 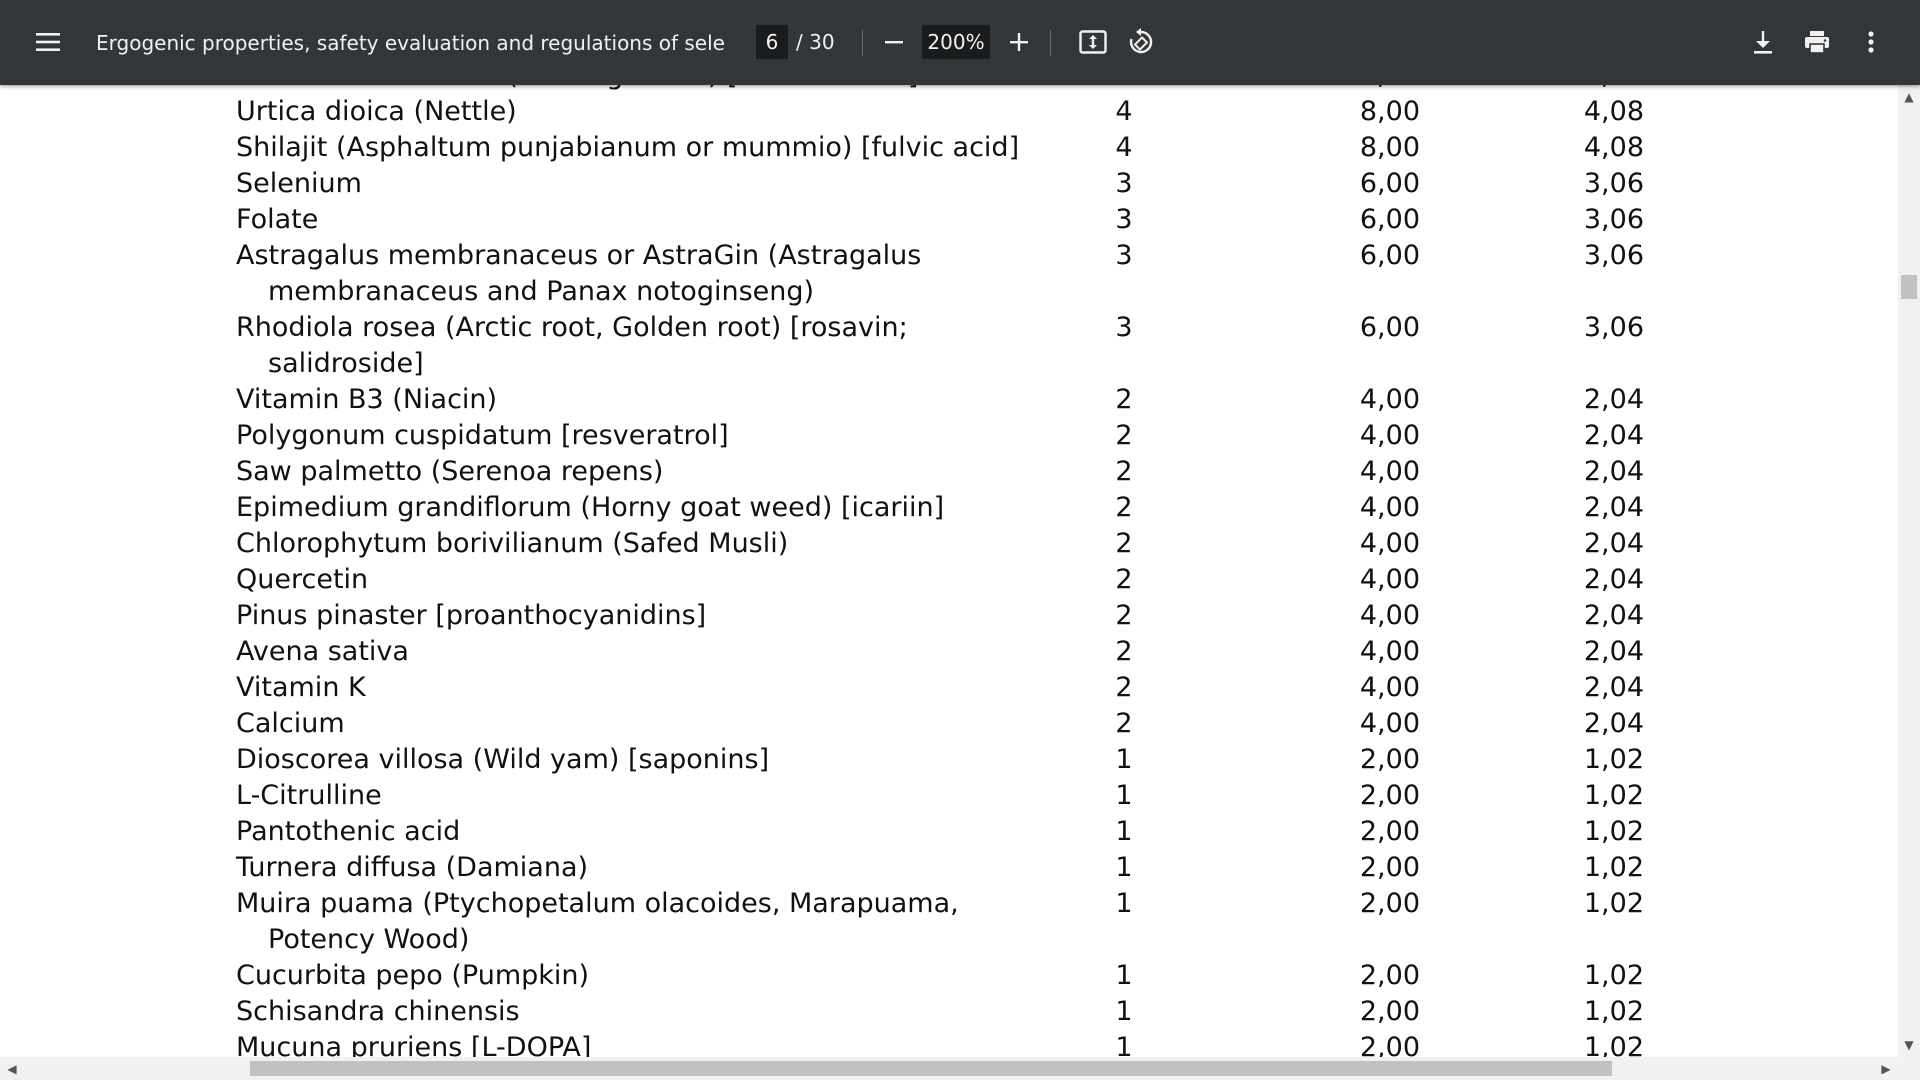 I want to click on scroll-right-arrow-icon: ▶, so click(x=1886, y=1068).